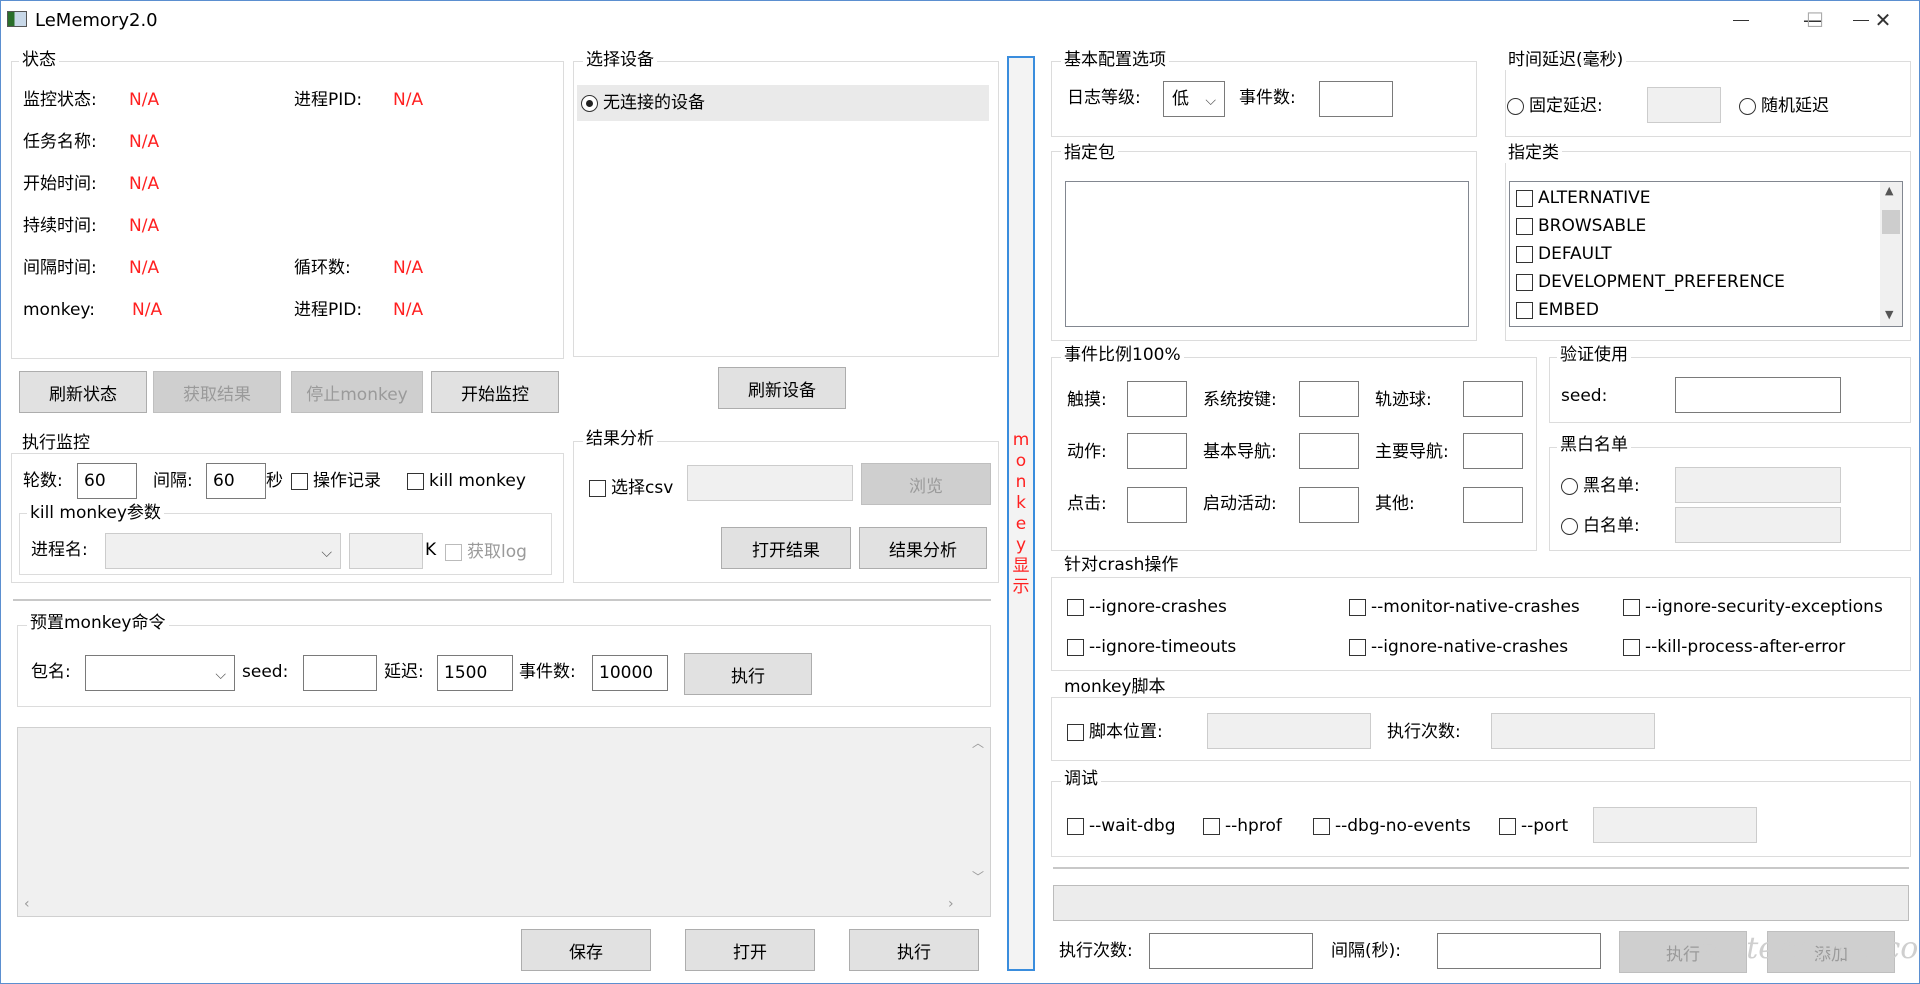  What do you see at coordinates (1758, 395) in the screenshot?
I see `verify-seed-input` at bounding box center [1758, 395].